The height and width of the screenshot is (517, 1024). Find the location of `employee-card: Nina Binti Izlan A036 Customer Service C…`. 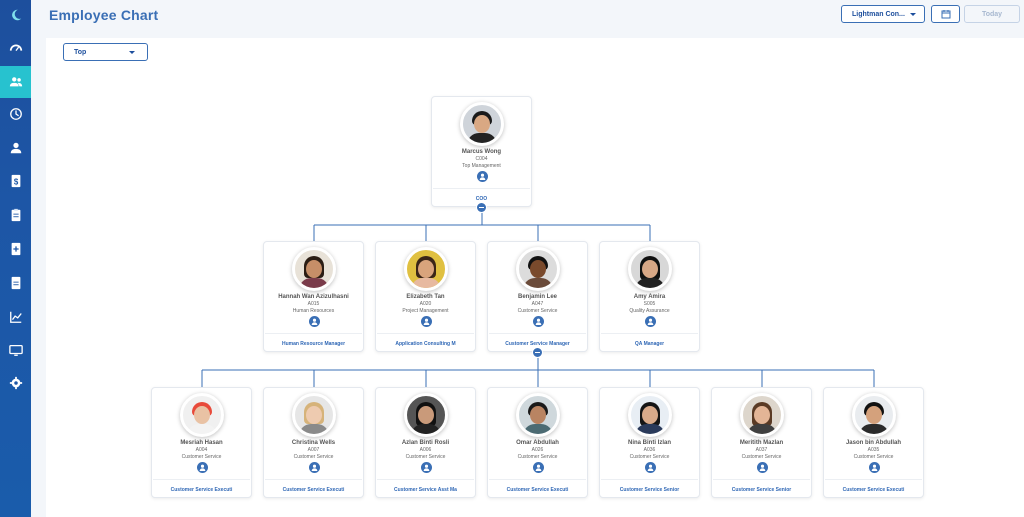

employee-card: Nina Binti Izlan A036 Customer Service C… is located at coordinates (649, 442).